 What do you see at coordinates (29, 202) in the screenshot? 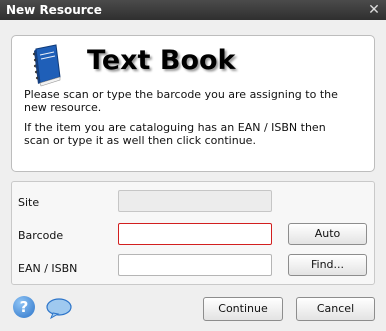
I see `site-label: Site` at bounding box center [29, 202].